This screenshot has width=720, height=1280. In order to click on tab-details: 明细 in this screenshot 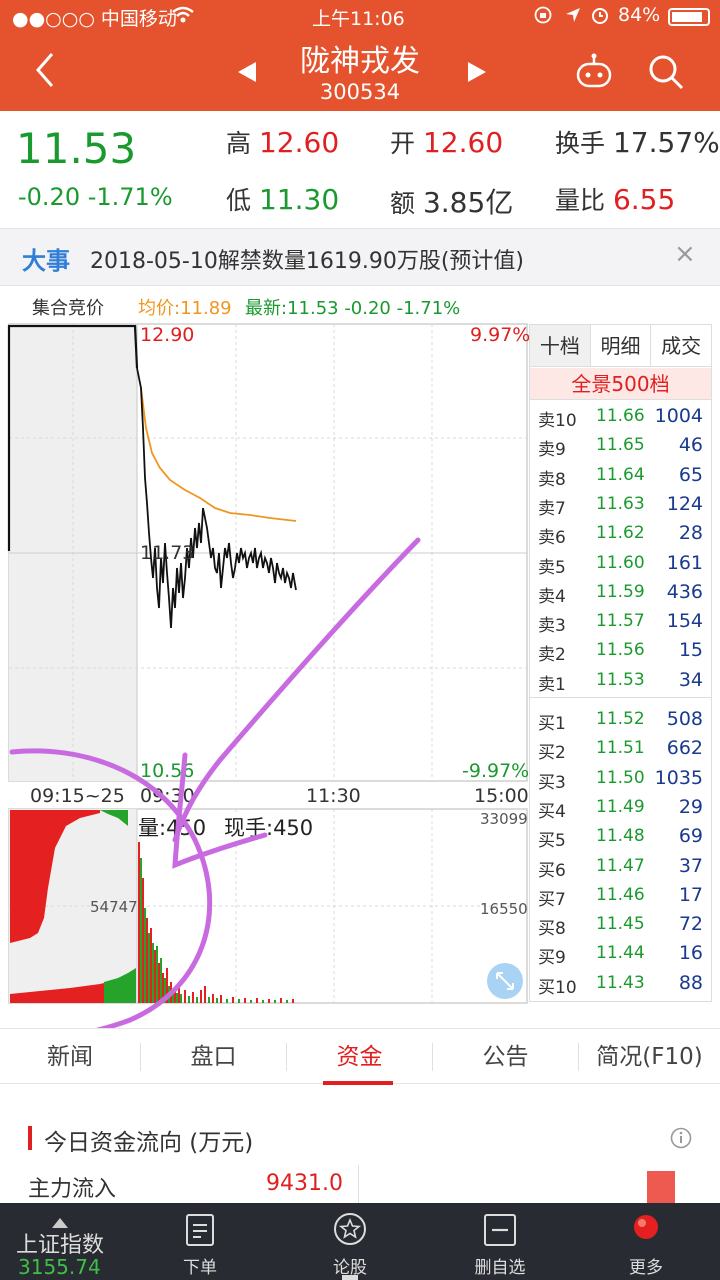, I will do `click(621, 345)`.